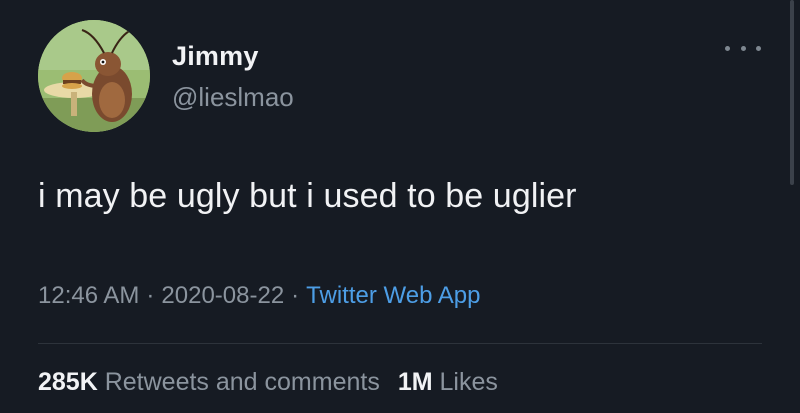 Image resolution: width=800 pixels, height=413 pixels. I want to click on author-handle: @lieslmao, so click(233, 97).